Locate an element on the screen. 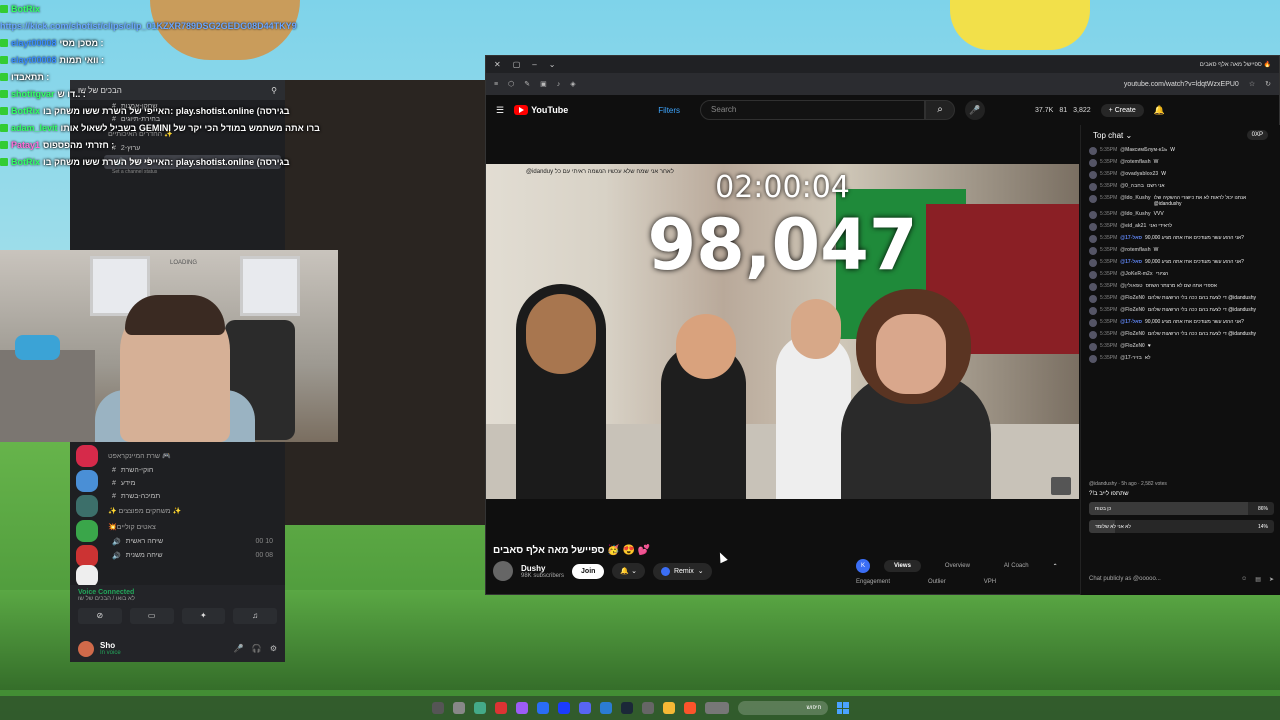 This screenshot has height=720, width=1280. voice-channel-item: 🔊 שיחה ראשית 00 10 is located at coordinates (192, 542).